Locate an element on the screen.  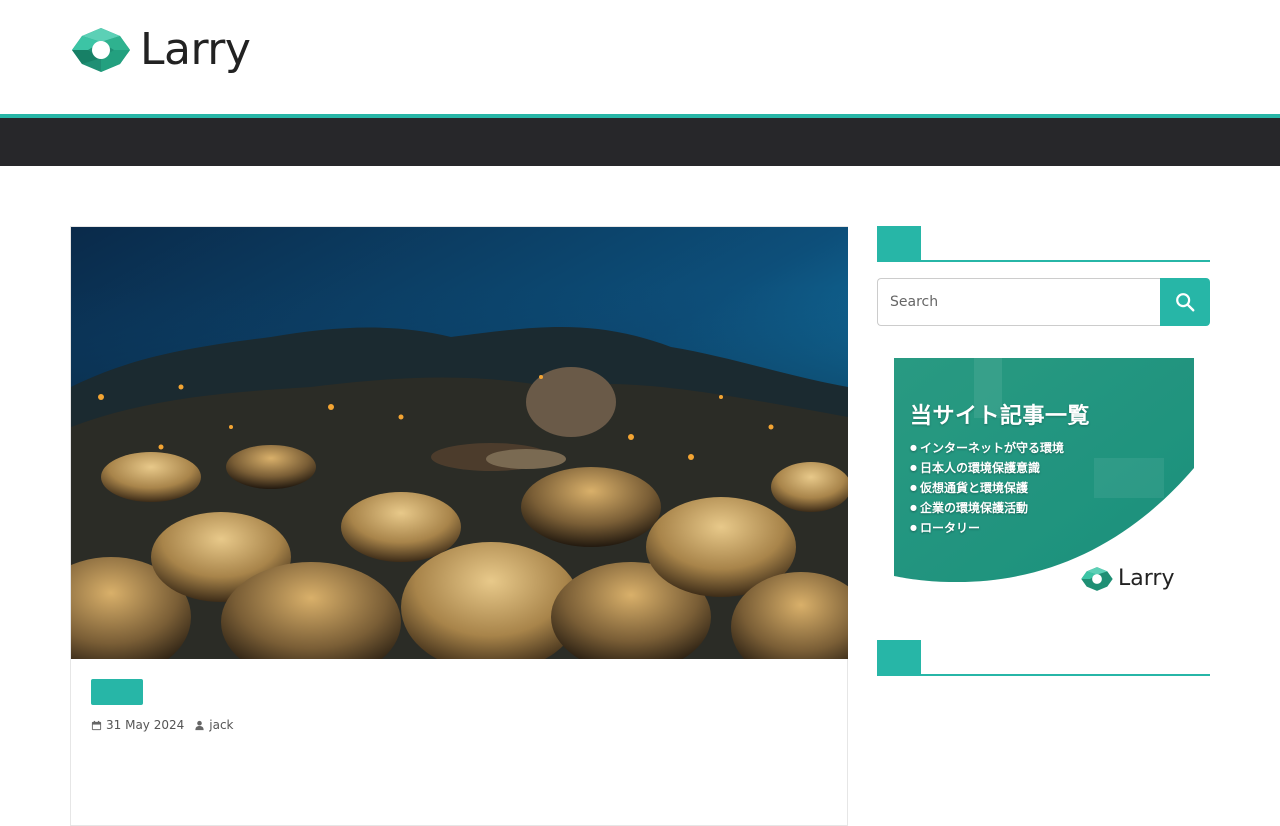
banner-list-item: ロータリー is located at coordinates (987, 528).